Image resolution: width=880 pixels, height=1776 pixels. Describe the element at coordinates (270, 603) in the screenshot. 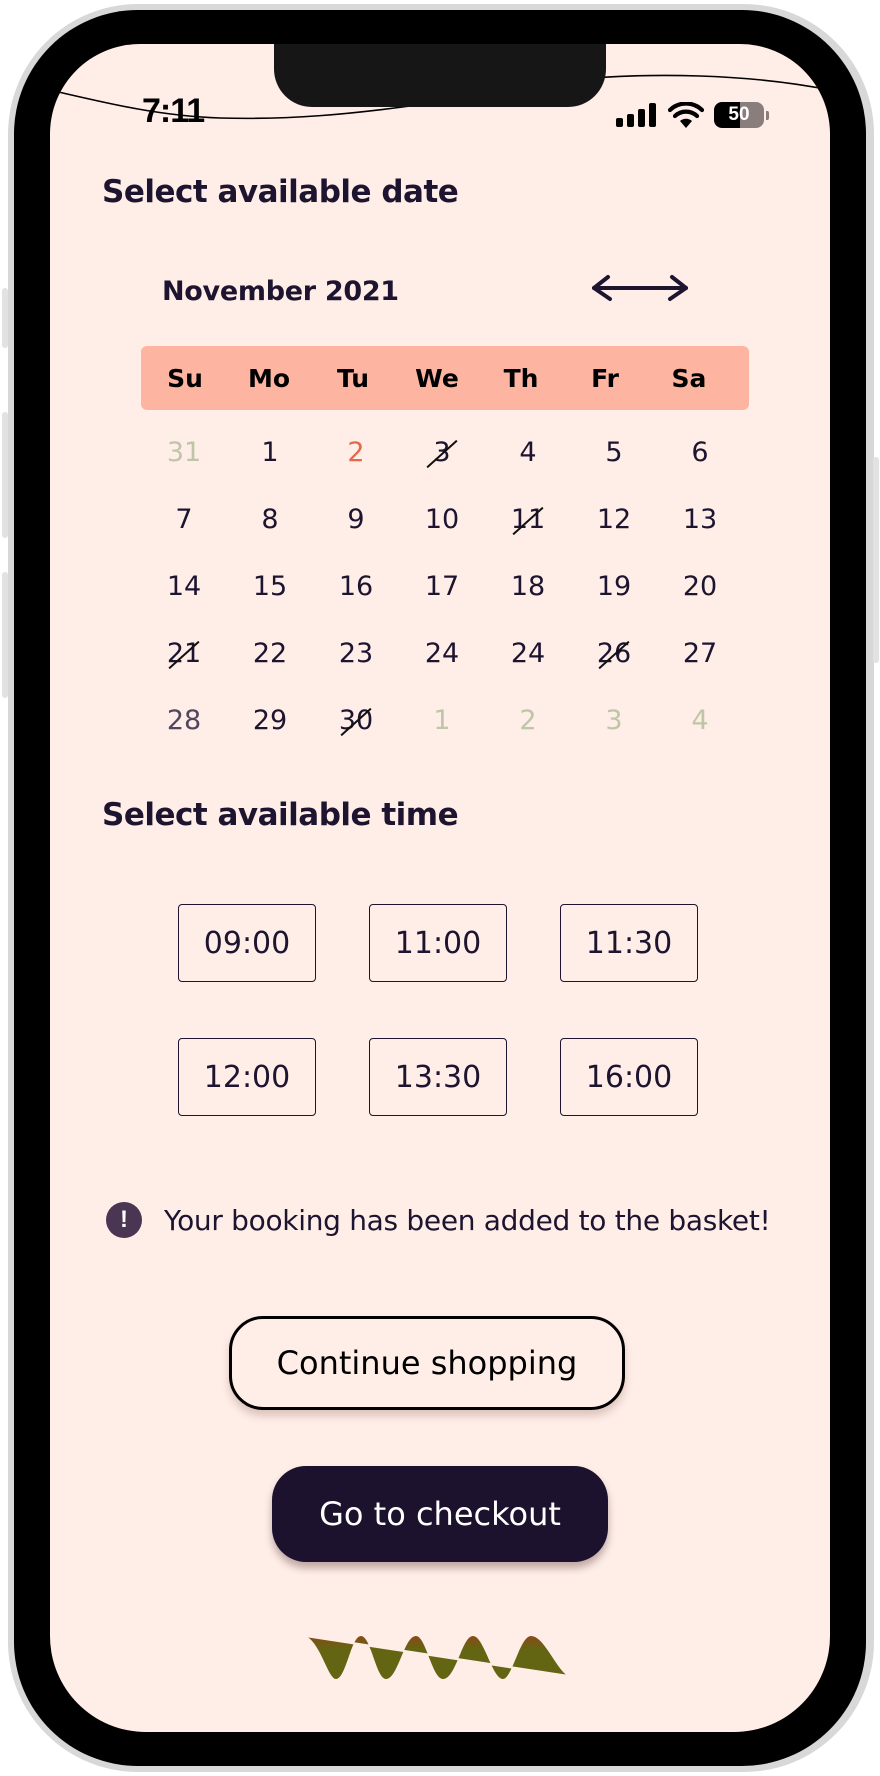

I see `calendar-day: 15` at that location.